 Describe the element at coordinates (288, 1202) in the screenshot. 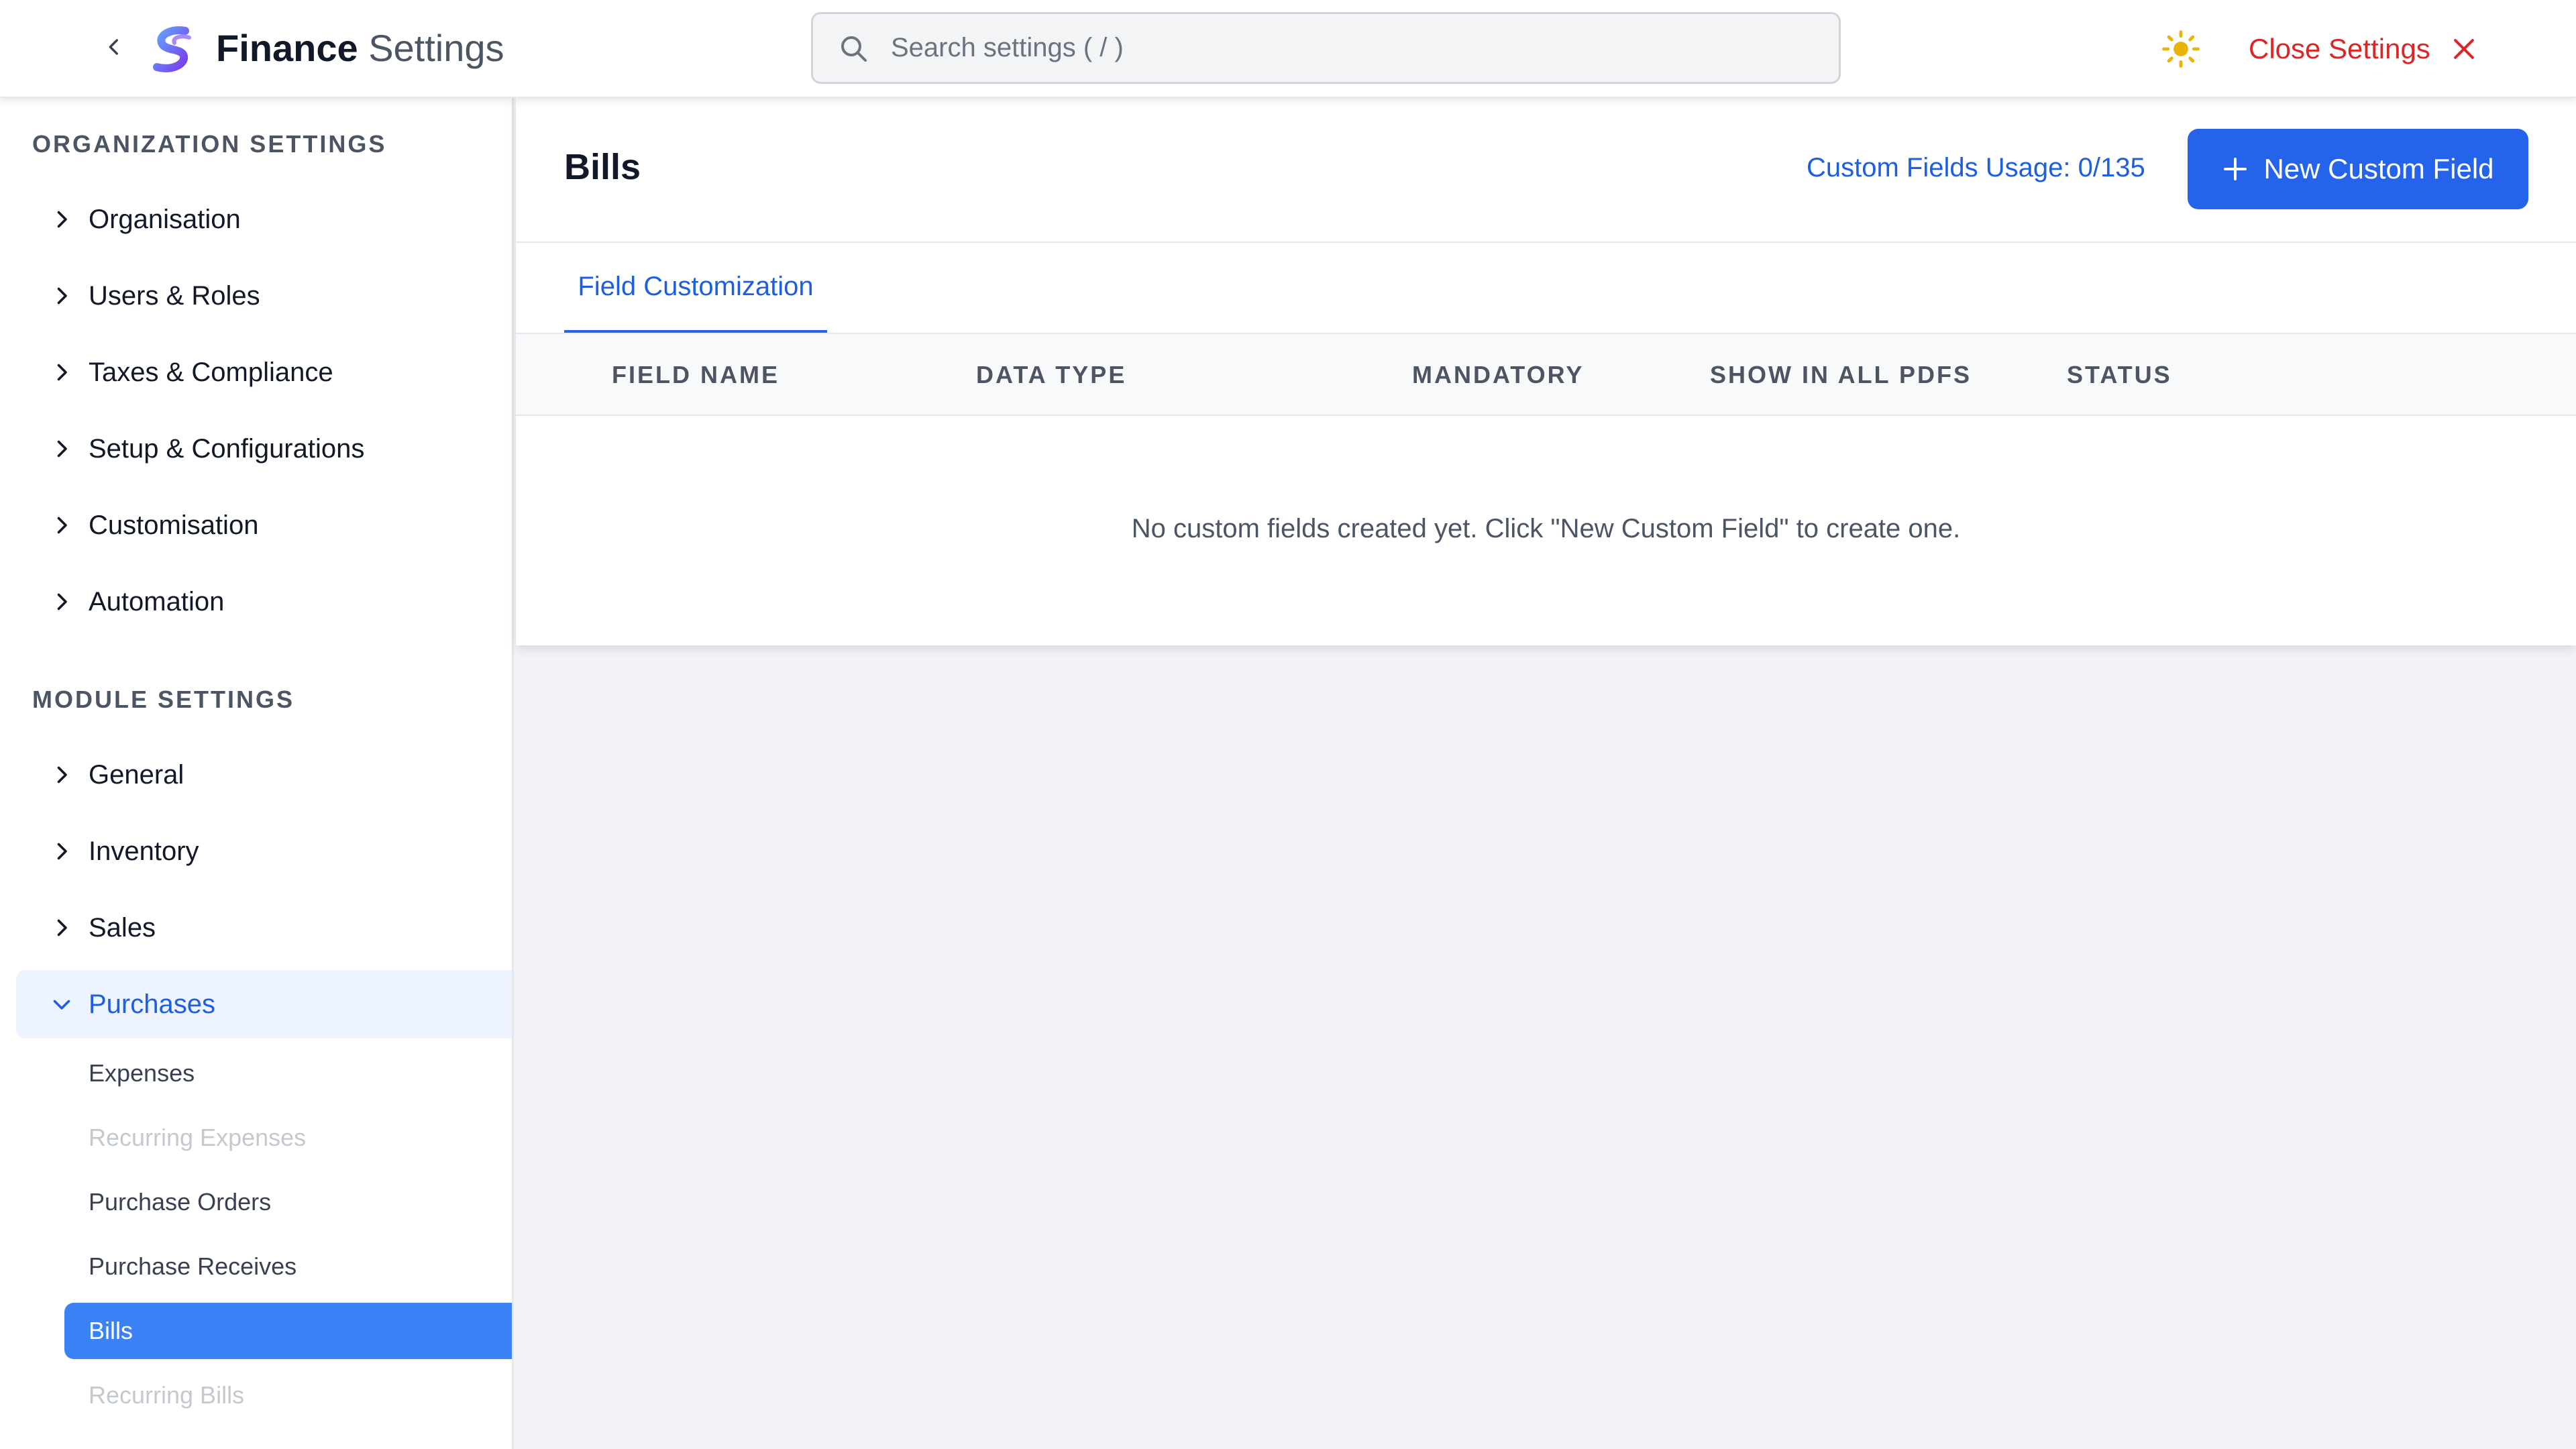

I see `sidebar-subitem-purchase-orders: Purchase Orders` at that location.